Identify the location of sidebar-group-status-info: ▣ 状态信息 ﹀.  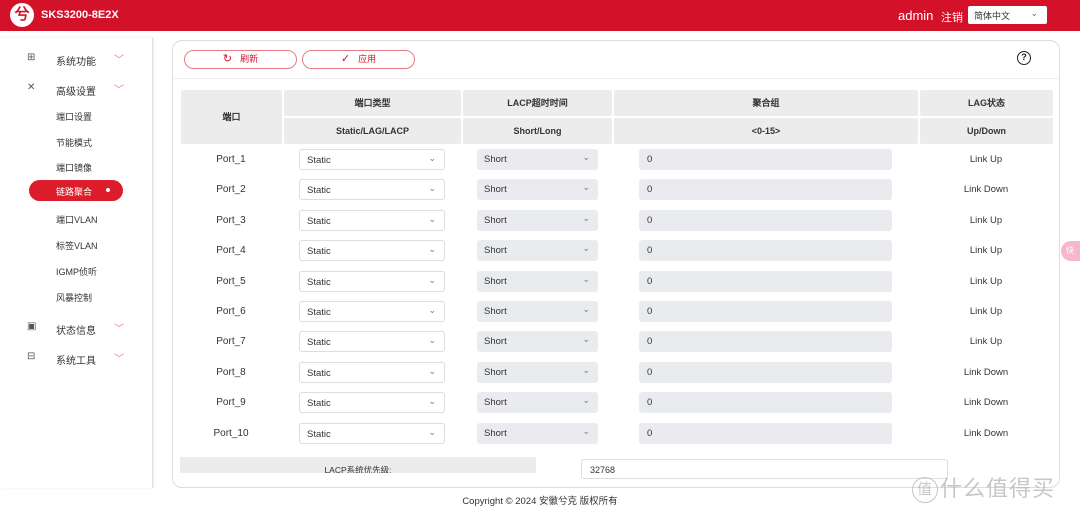
(76, 328).